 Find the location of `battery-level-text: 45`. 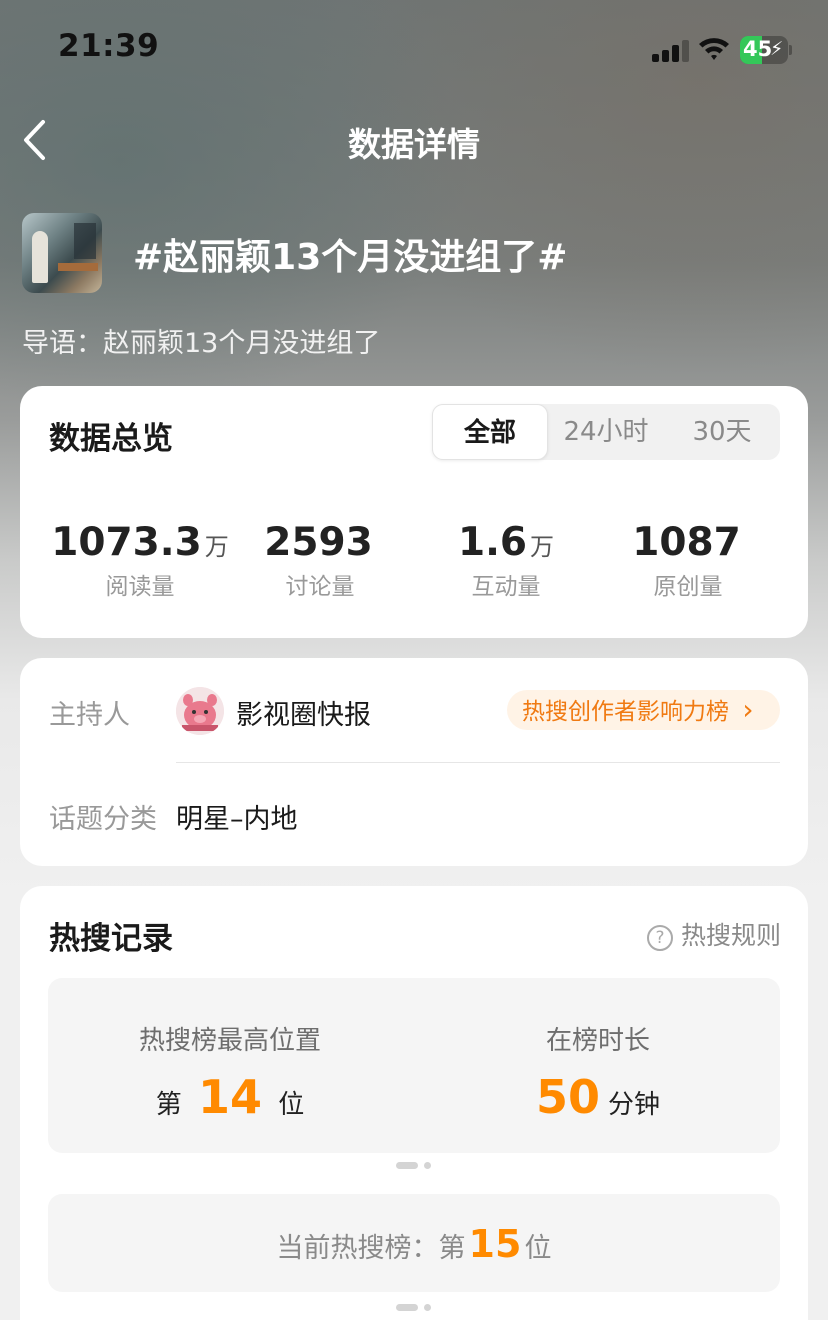

battery-level-text: 45 is located at coordinates (758, 49).